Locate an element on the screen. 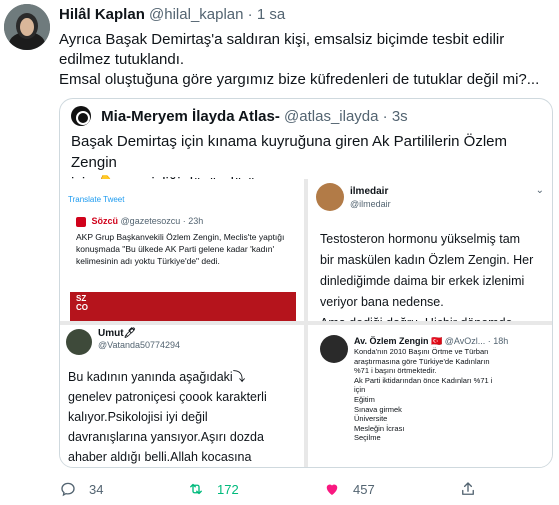  like-button: 457 is located at coordinates (349, 489).